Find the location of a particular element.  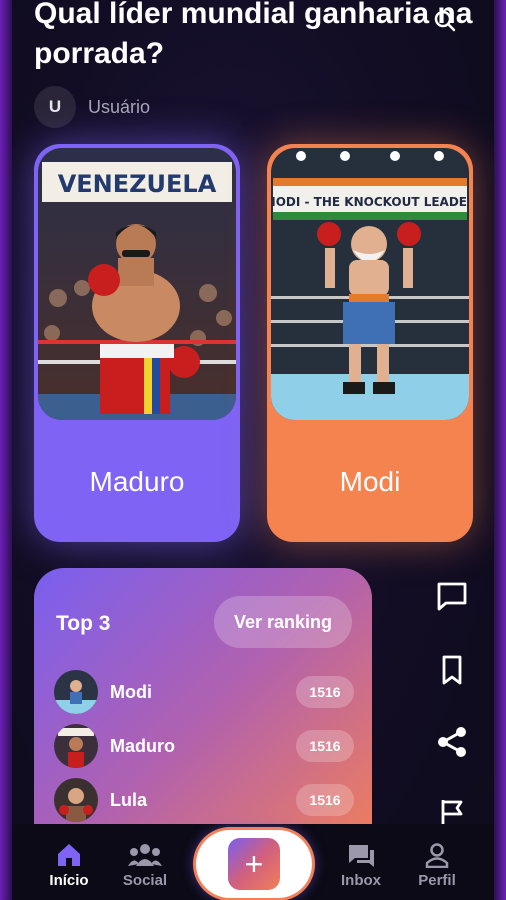

ranking-title: Top 3 is located at coordinates (83, 623).